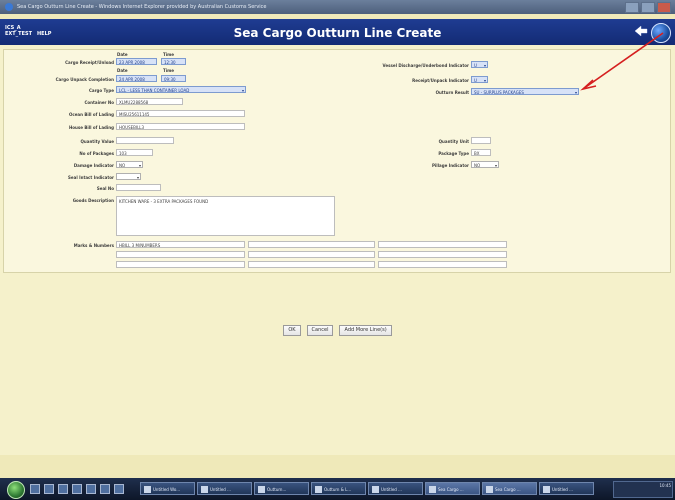 This screenshot has width=675, height=500. I want to click on package-type-label: Package Type, so click(453, 153).